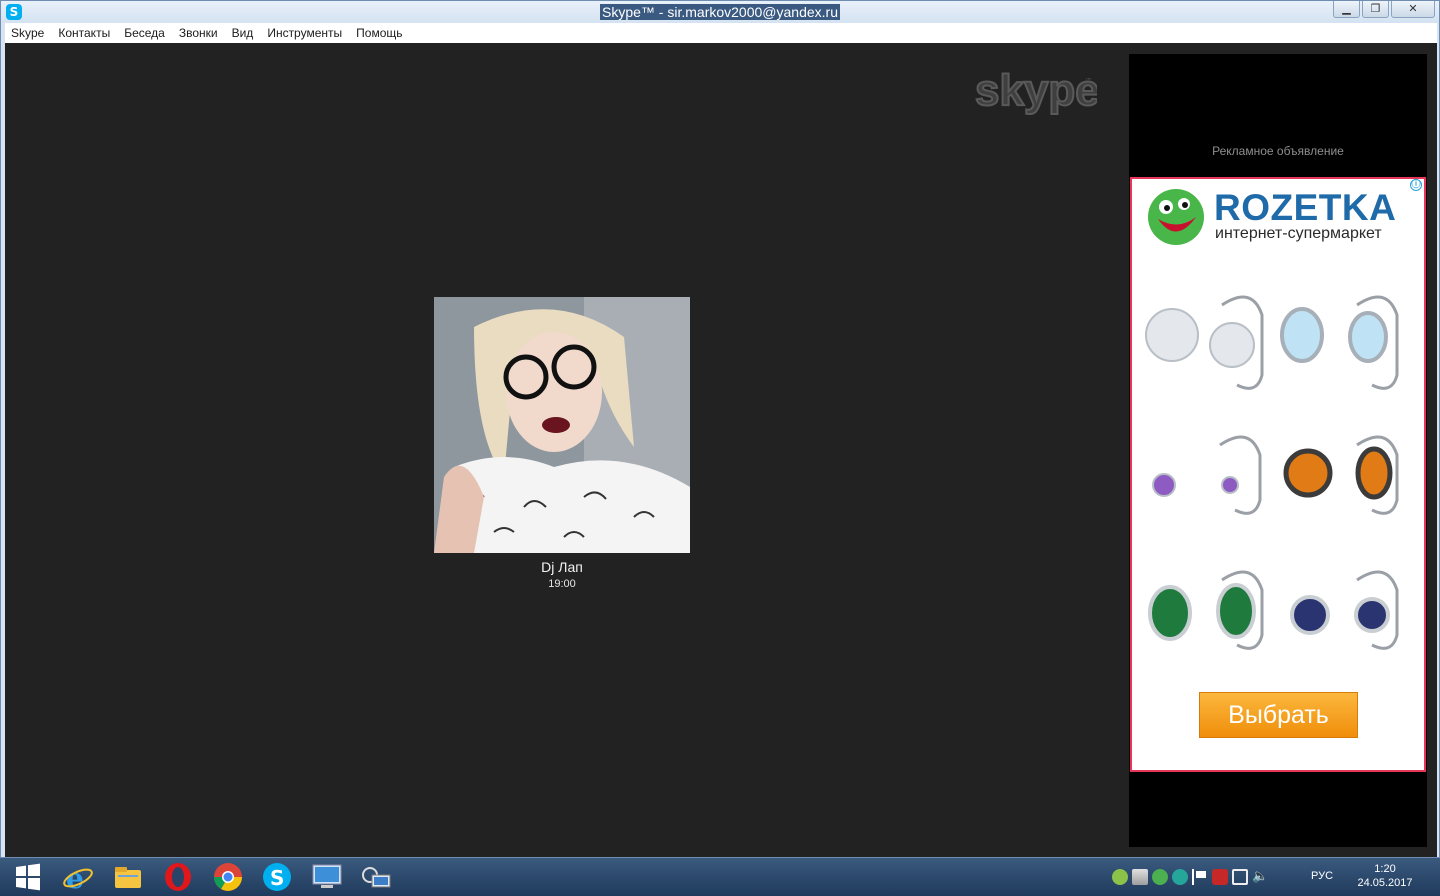  What do you see at coordinates (1375, 9) in the screenshot?
I see `maximize-button: ❐` at bounding box center [1375, 9].